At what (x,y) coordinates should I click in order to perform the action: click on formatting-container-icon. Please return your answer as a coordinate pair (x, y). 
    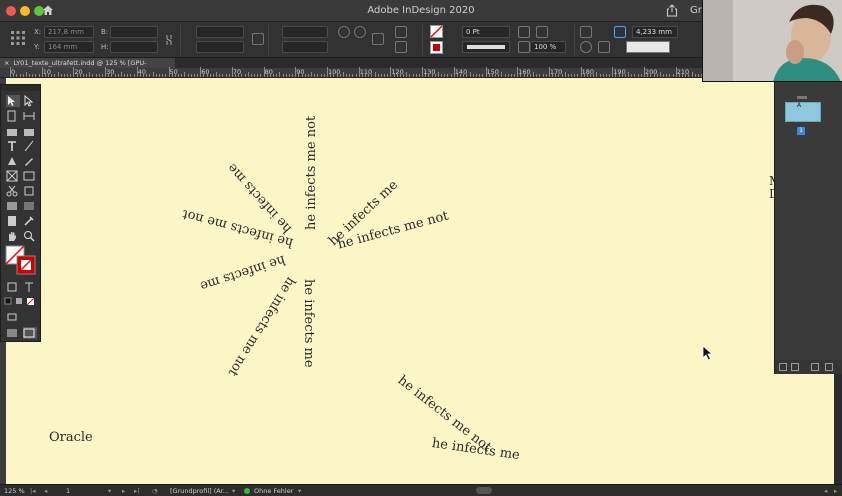
    Looking at the image, I should click on (13, 287).